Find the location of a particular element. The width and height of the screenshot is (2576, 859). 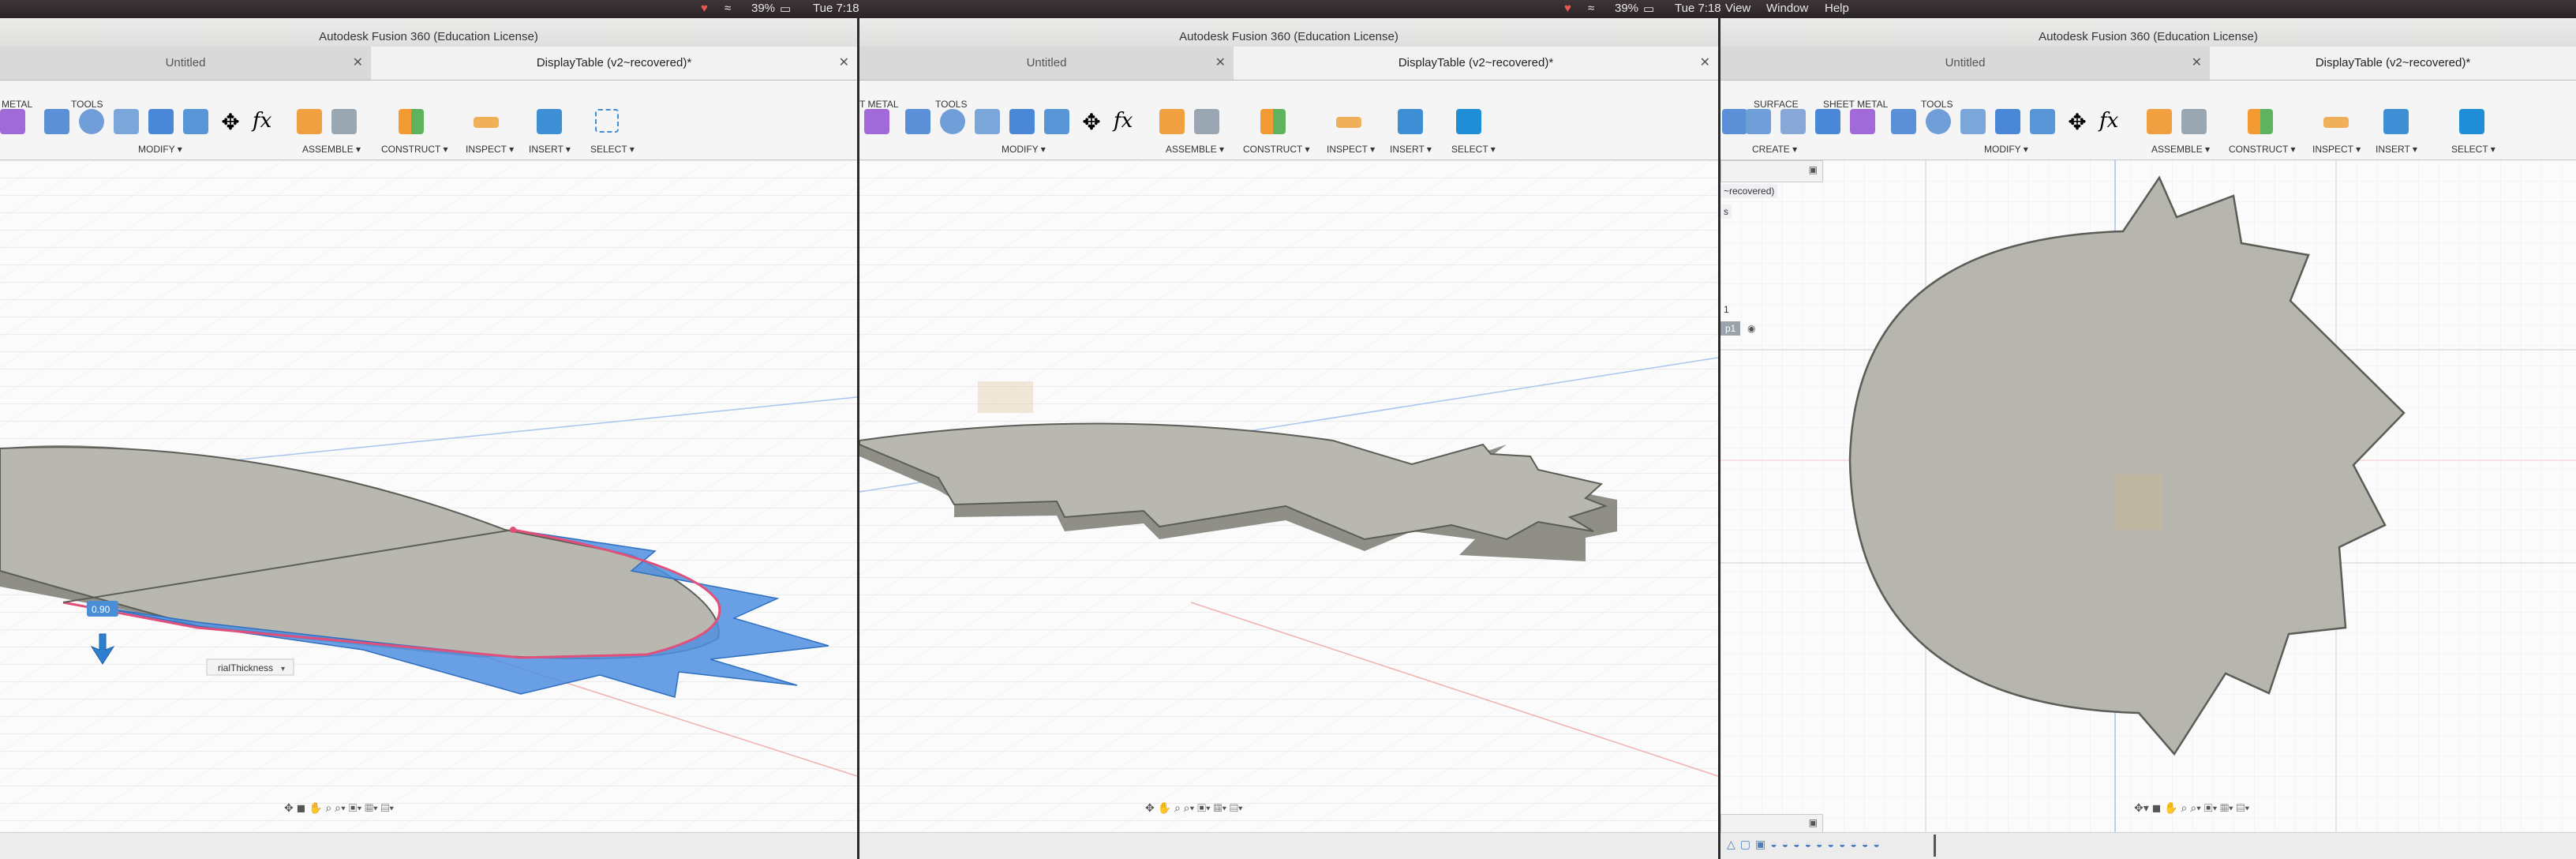

toolbar-tab-surface: SURFACE is located at coordinates (1776, 105).